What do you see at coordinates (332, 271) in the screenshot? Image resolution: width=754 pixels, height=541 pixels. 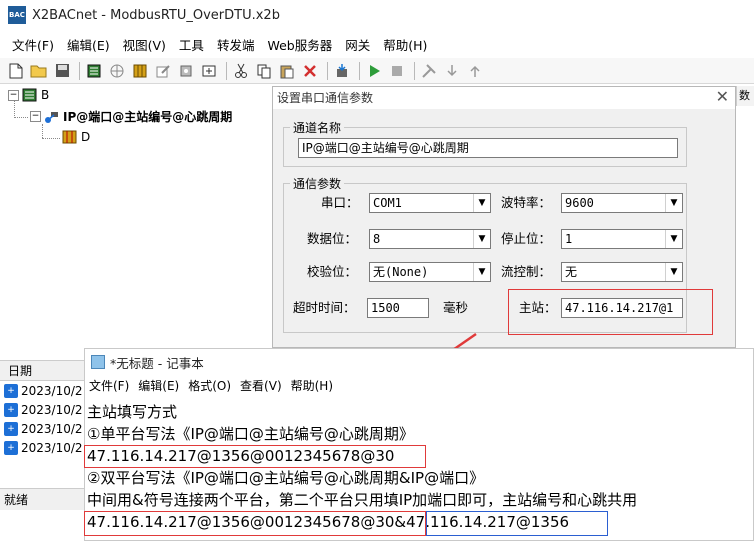 I see `parity-label: 校验位：` at bounding box center [332, 271].